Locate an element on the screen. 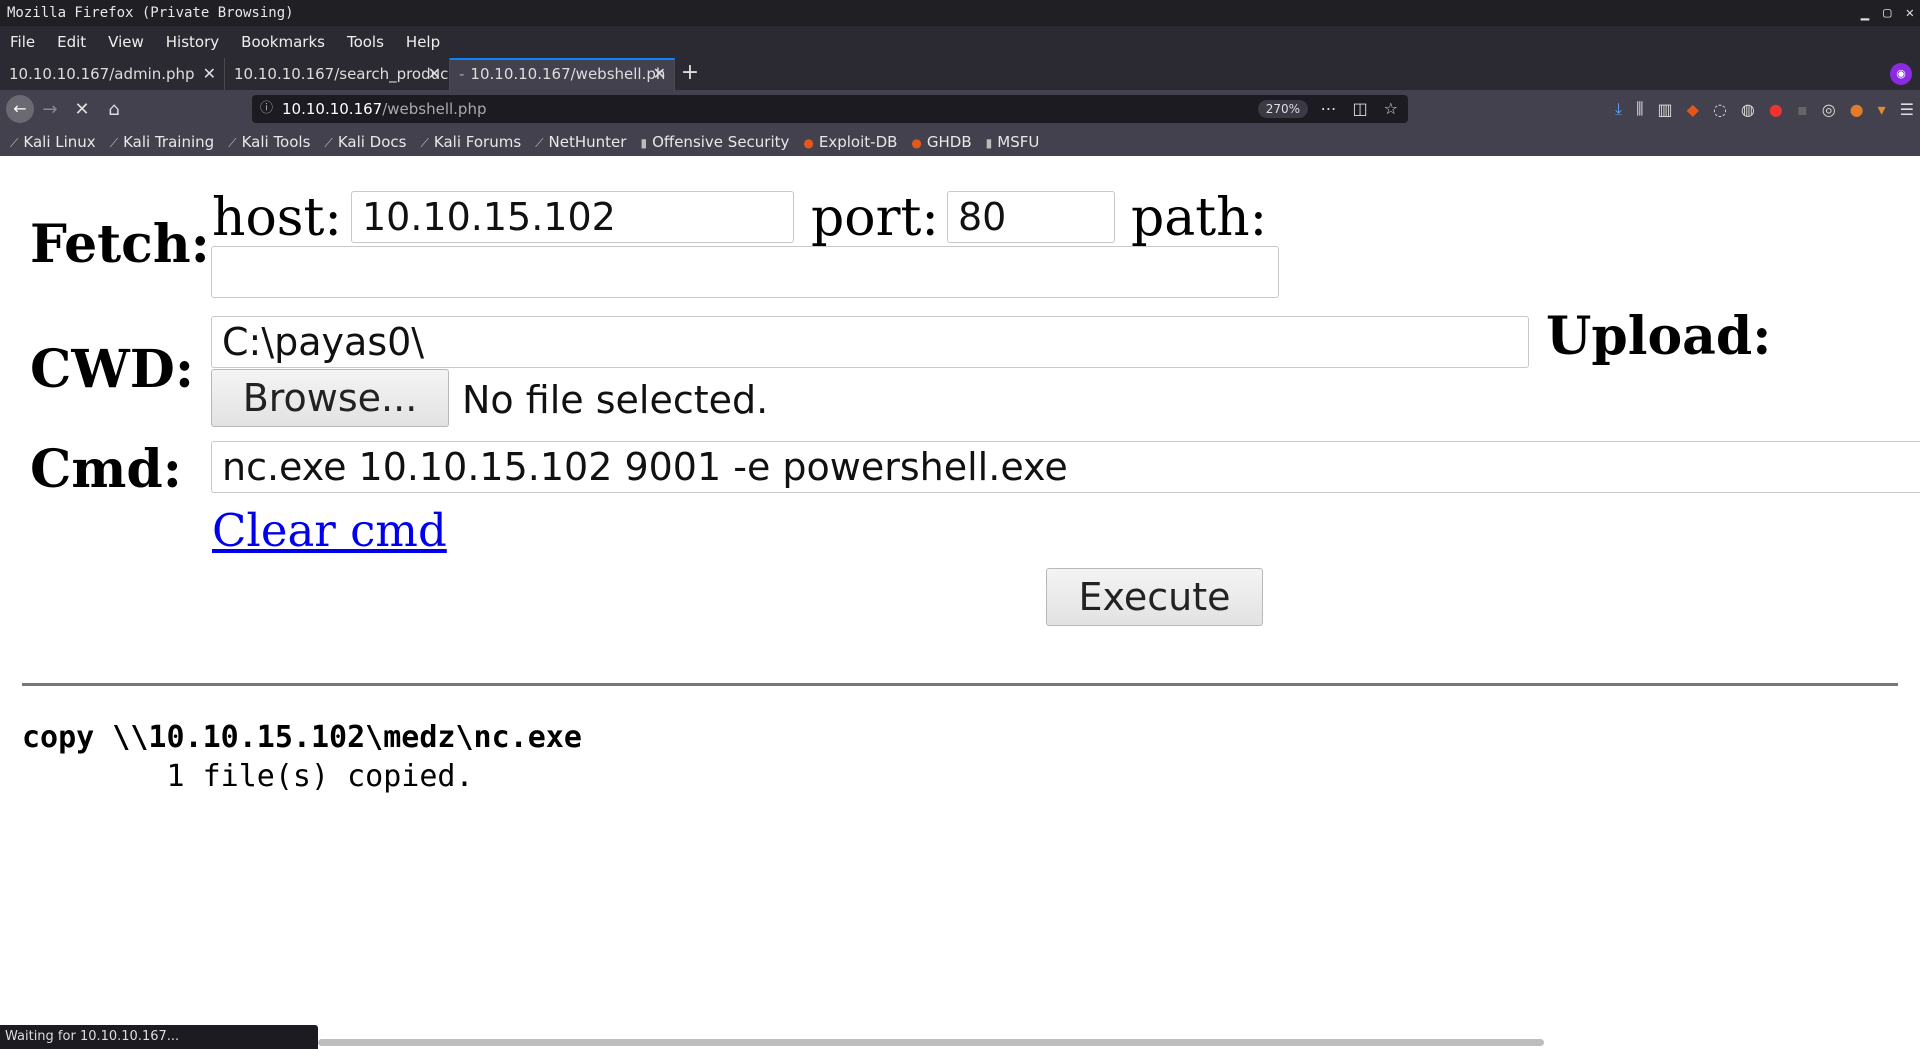  divider is located at coordinates (960, 684).